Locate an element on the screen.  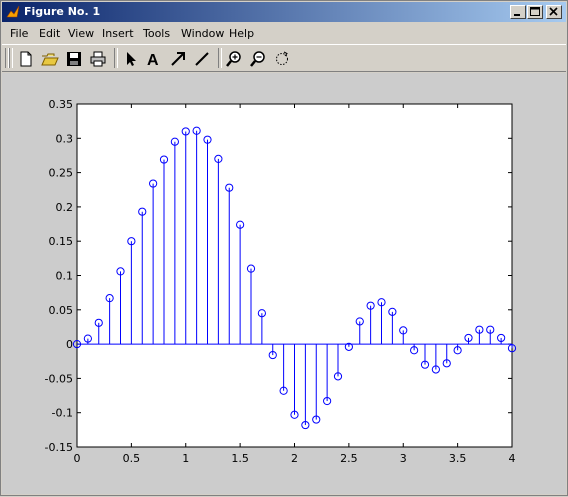
zoom-out-button is located at coordinates (258, 59).